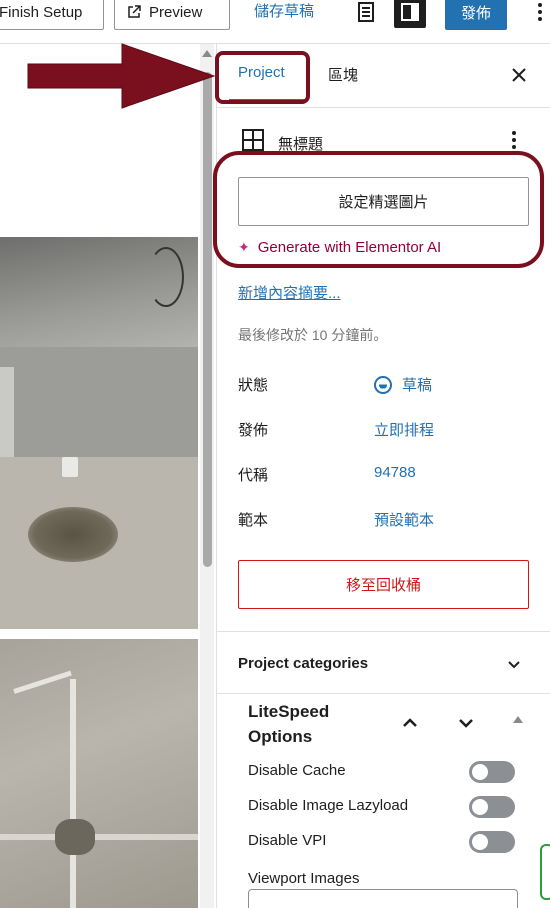 The image size is (550, 908). What do you see at coordinates (207, 319) in the screenshot?
I see `scroll-thumb` at bounding box center [207, 319].